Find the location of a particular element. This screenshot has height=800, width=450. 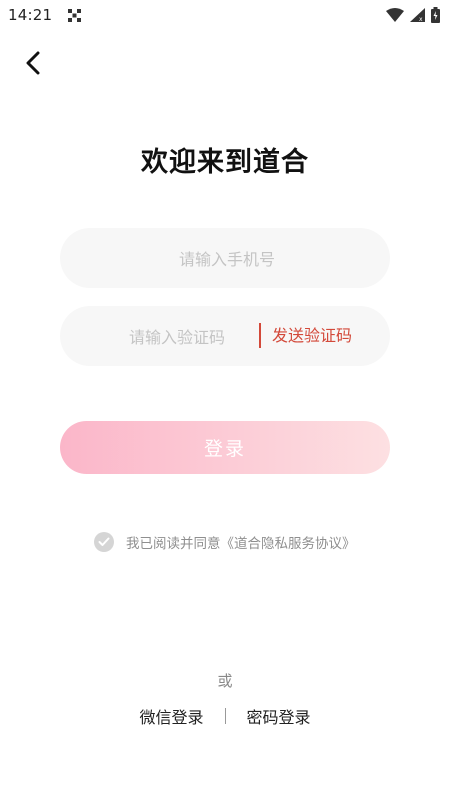

alternate-login-row: 微信登录 密码登录 is located at coordinates (225, 716).